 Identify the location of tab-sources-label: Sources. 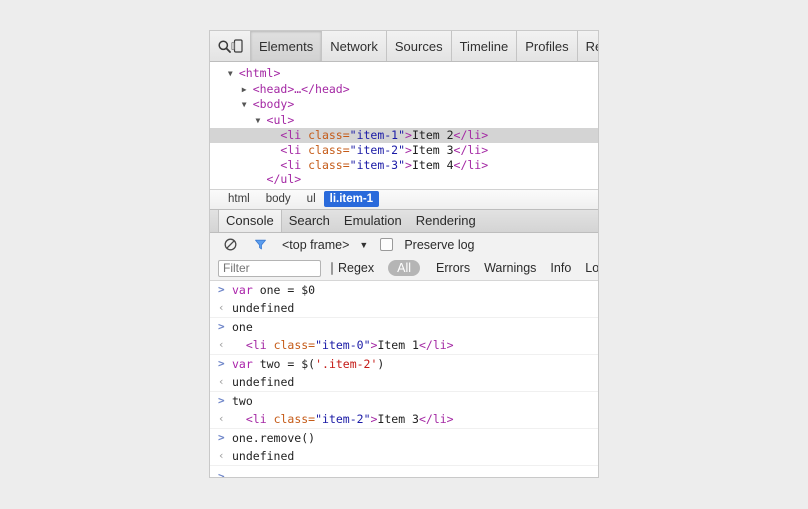
(418, 46).